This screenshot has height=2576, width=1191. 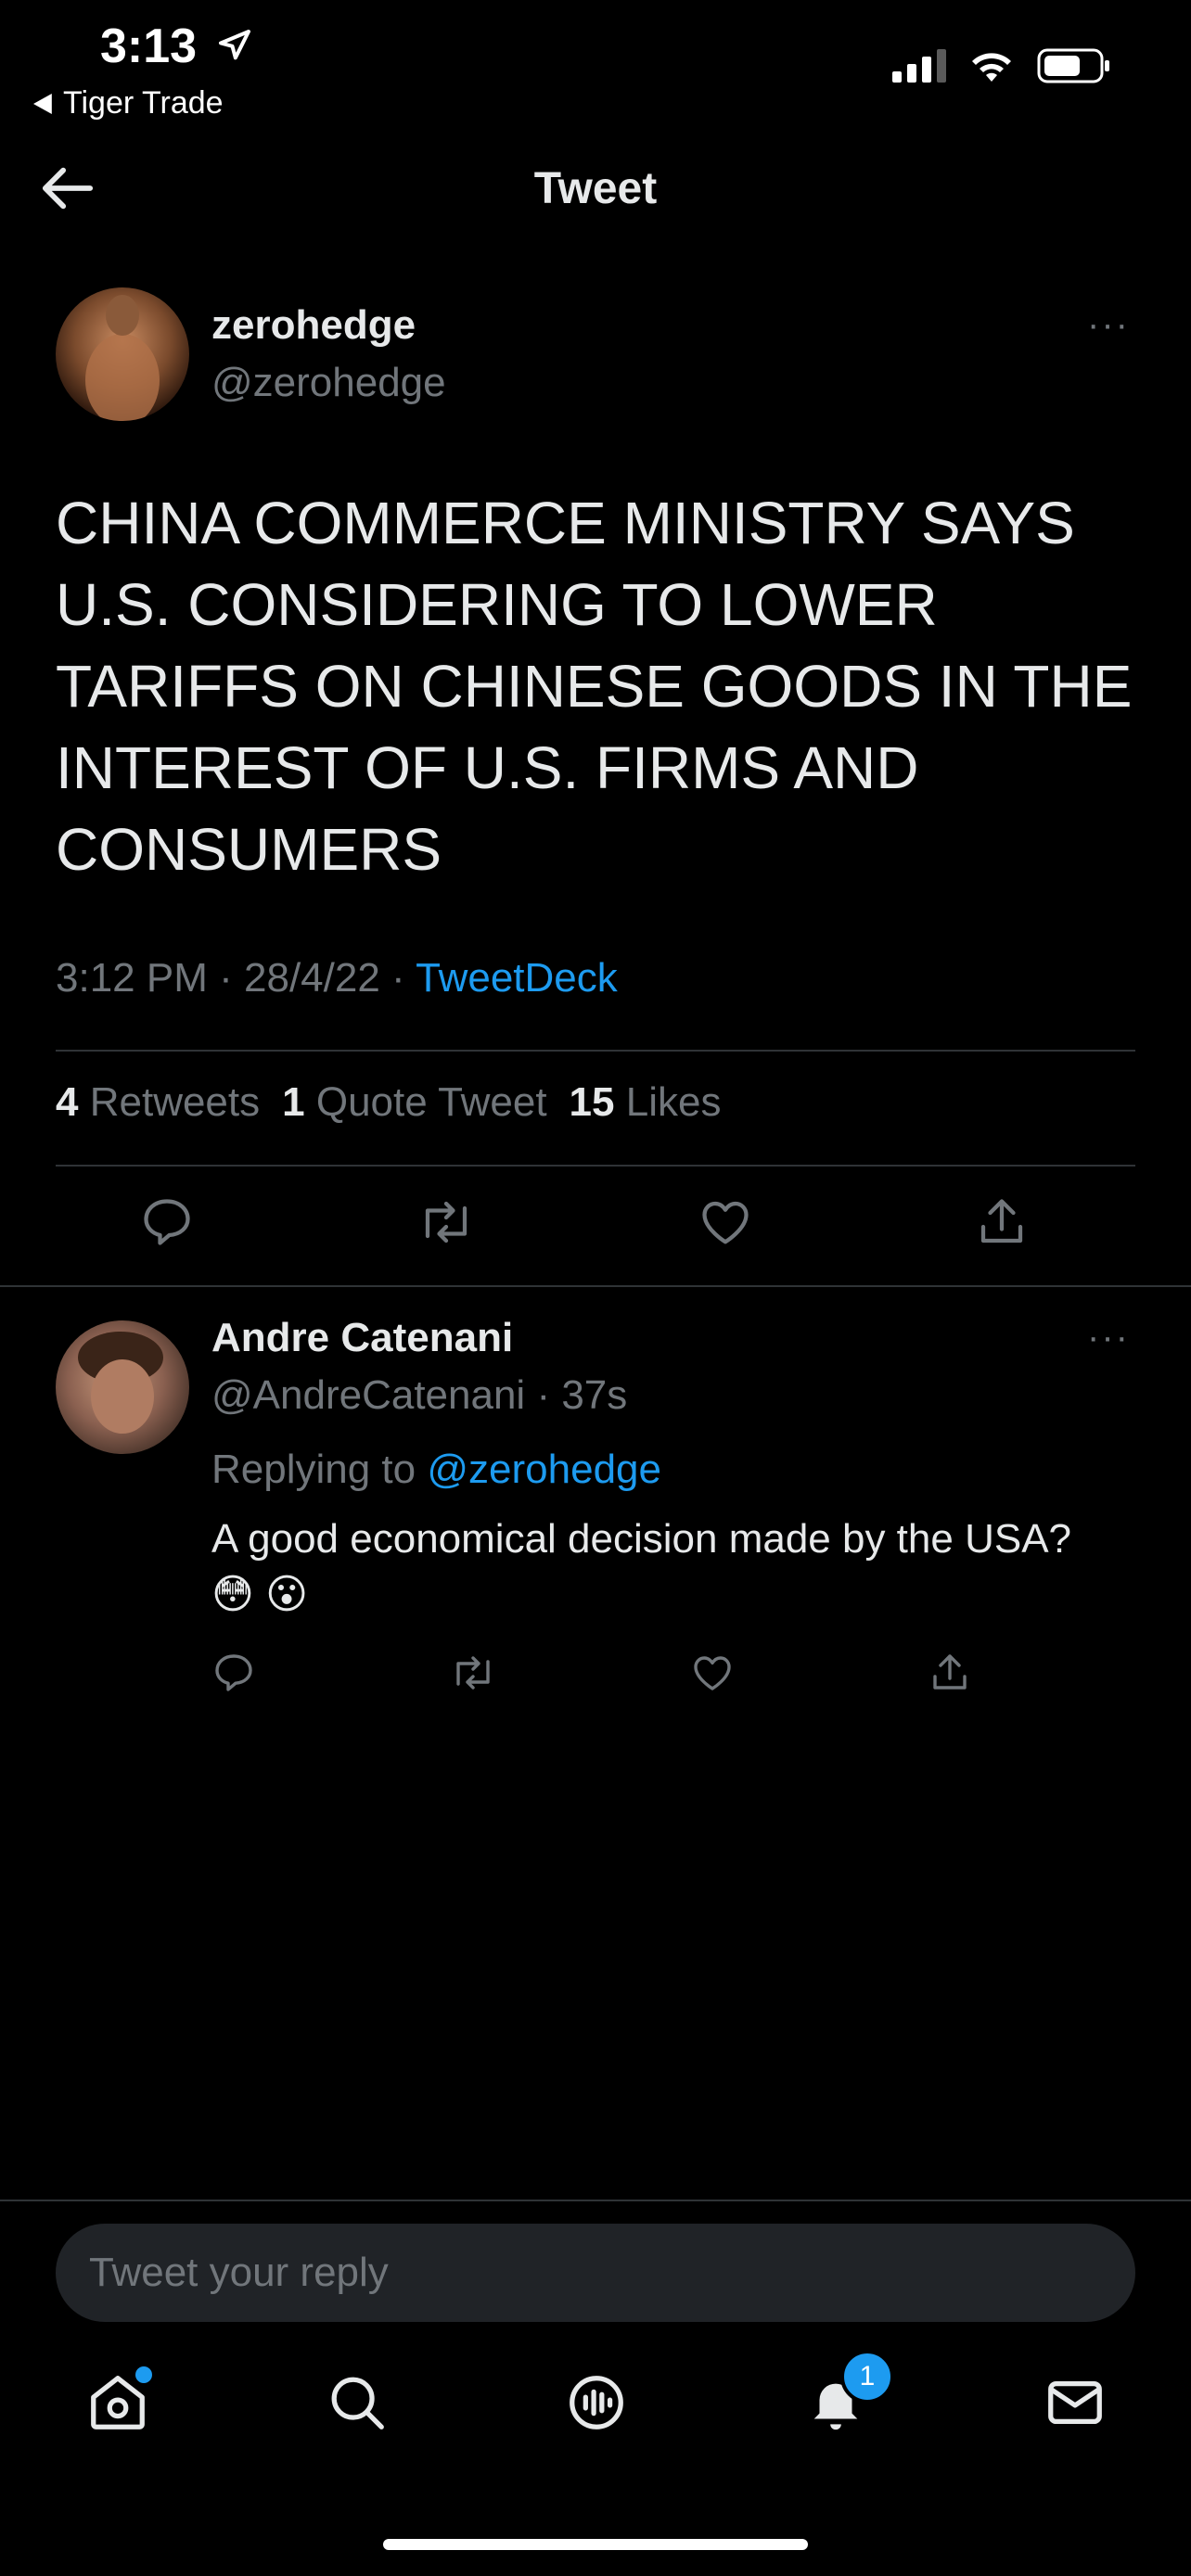 I want to click on tweet-meta: 3:12 PM · 28/4/22 · TweetDeck, so click(x=337, y=978).